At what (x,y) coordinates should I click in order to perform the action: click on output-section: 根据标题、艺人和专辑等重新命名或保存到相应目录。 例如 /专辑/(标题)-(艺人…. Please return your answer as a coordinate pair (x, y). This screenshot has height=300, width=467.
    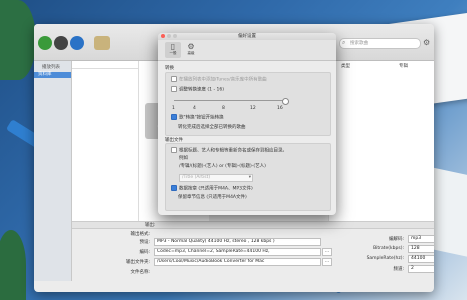
    Looking at the image, I should click on (248, 177).